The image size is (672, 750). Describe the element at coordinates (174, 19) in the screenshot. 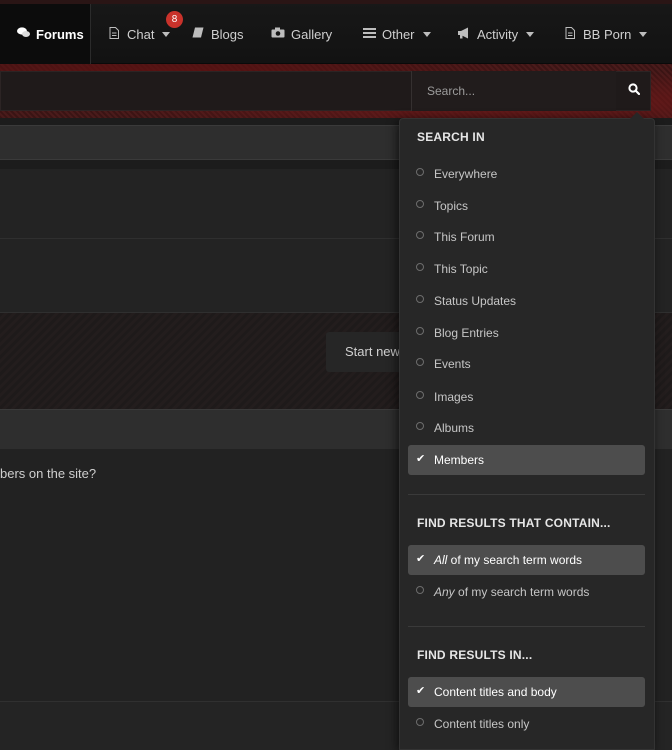

I see `notification-badge: 8` at that location.